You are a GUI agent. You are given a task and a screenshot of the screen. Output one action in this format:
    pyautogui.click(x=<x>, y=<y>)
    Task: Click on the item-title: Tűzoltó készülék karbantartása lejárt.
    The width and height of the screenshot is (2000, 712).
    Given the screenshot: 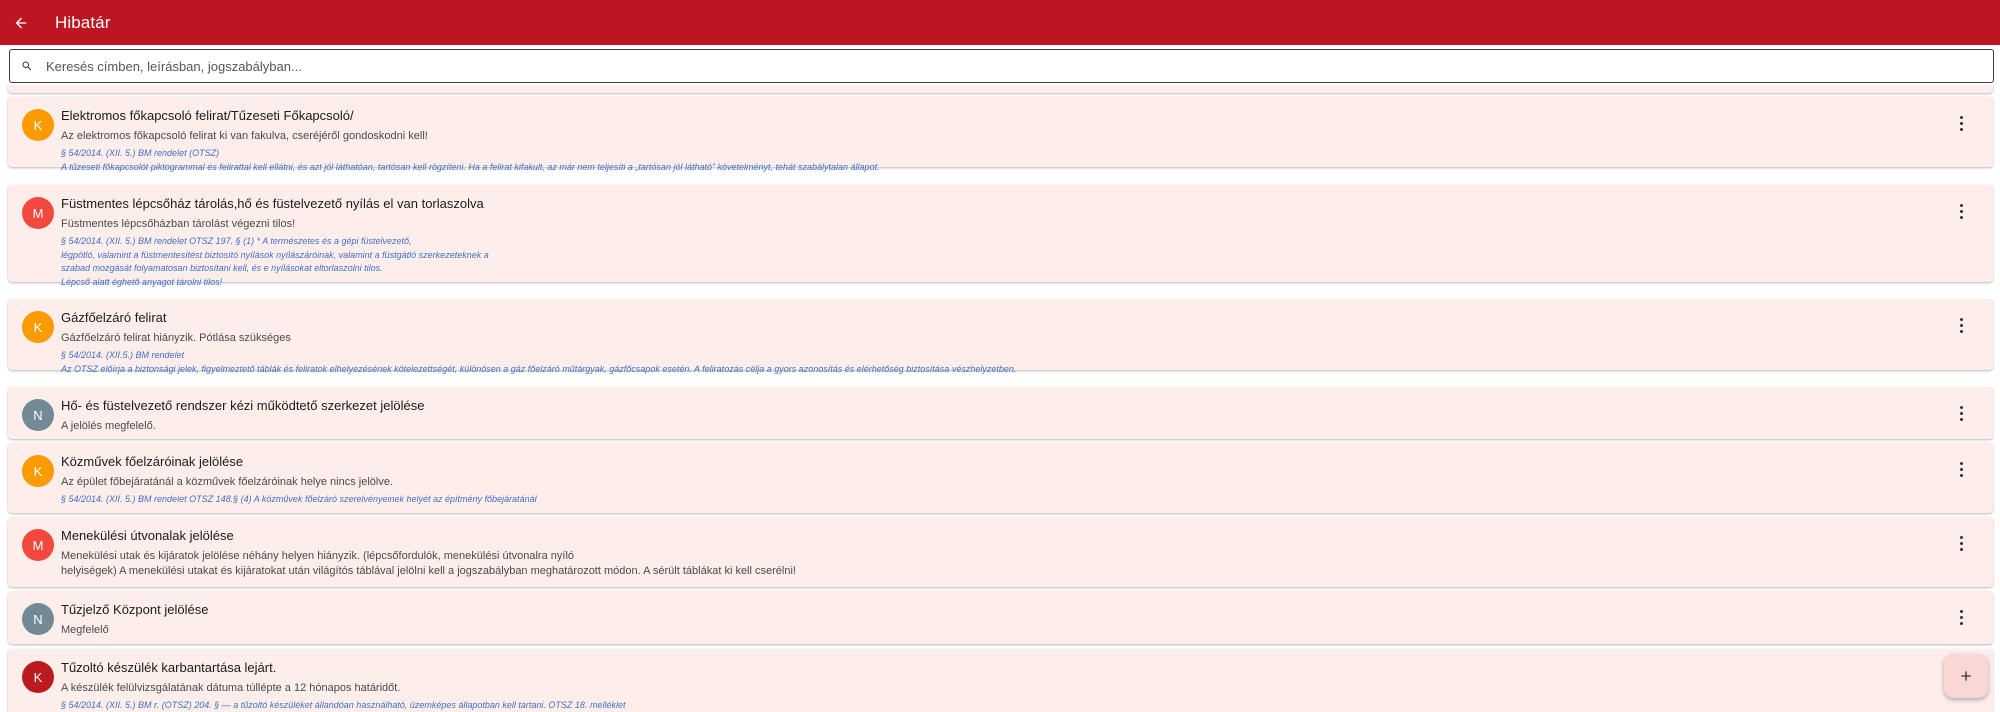 What is the action you would take?
    pyautogui.click(x=169, y=667)
    